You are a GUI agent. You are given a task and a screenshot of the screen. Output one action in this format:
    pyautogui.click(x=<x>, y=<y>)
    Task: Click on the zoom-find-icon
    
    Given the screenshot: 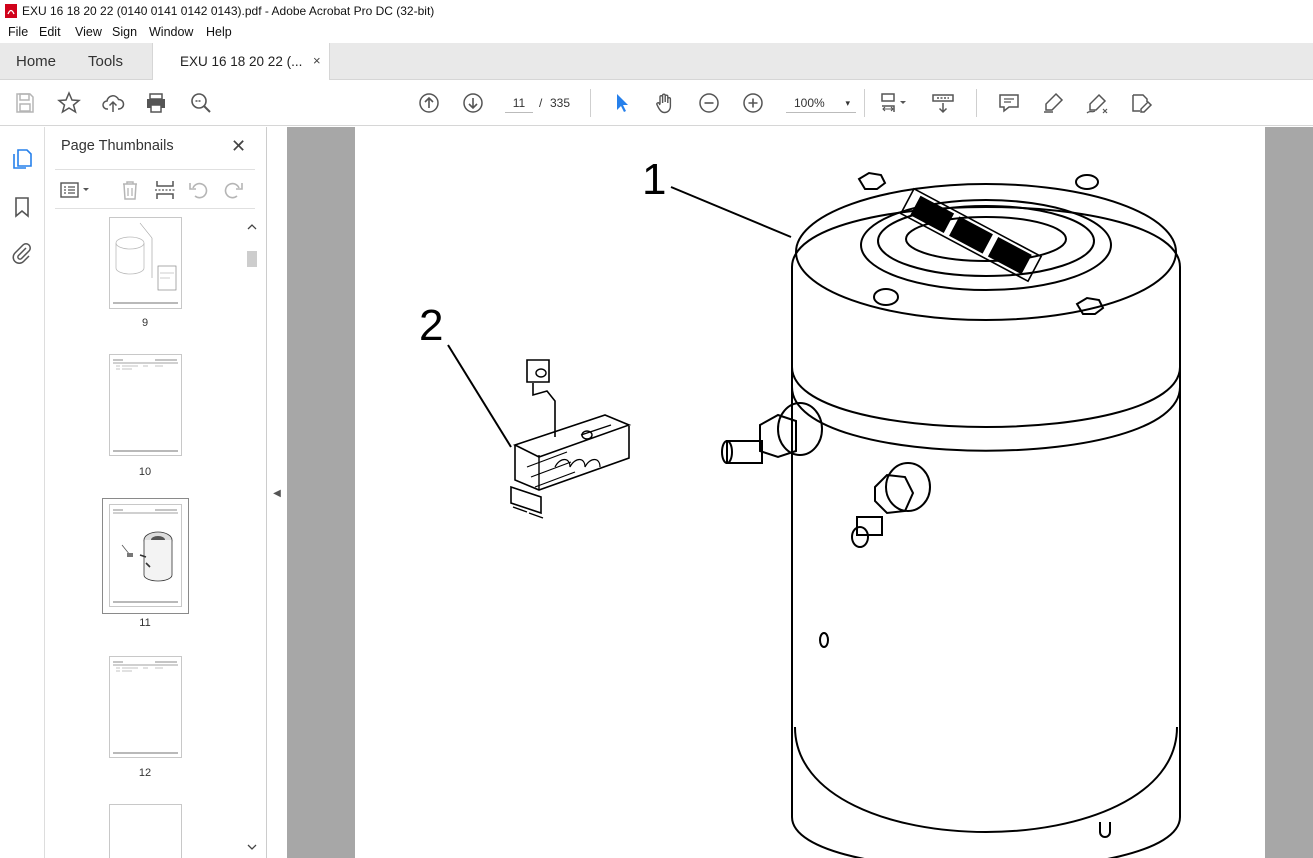 What is the action you would take?
    pyautogui.click(x=201, y=103)
    